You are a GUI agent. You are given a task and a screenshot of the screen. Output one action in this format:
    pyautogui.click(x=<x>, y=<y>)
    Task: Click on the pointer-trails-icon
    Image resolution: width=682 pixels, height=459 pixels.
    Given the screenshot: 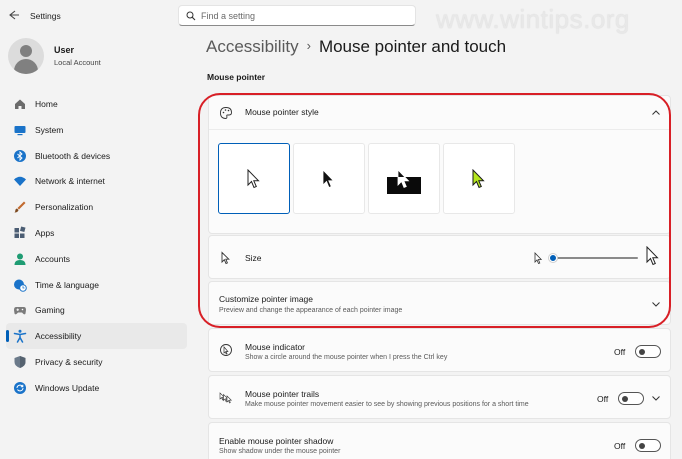 What is the action you would take?
    pyautogui.click(x=226, y=398)
    